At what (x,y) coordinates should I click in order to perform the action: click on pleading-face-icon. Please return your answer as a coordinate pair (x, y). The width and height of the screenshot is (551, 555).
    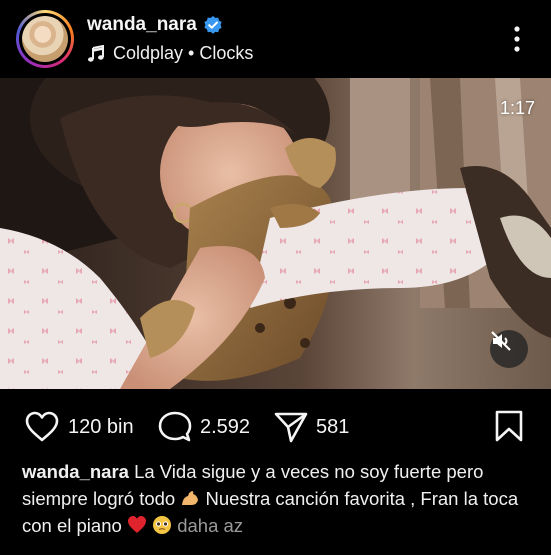
    Looking at the image, I should click on (162, 525).